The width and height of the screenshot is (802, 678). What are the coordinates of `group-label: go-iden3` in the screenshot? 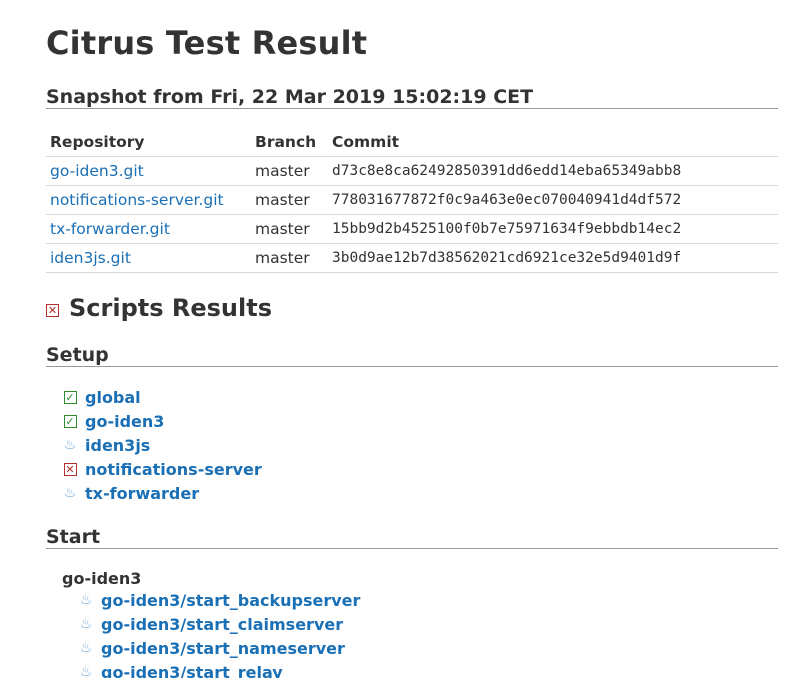 It's located at (102, 578).